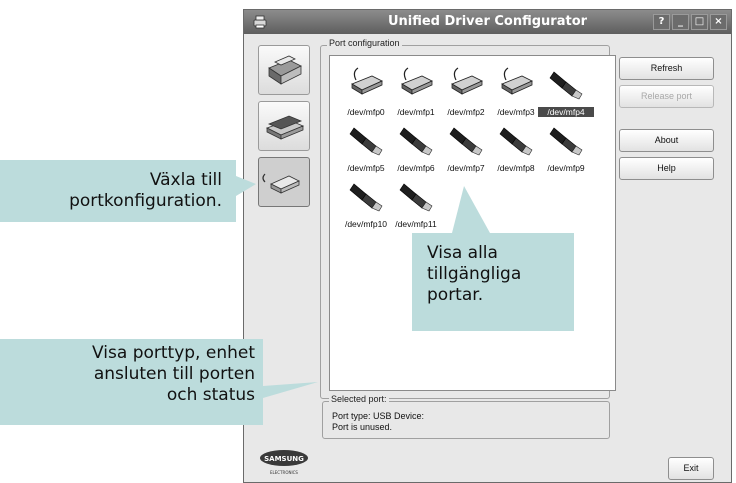 This screenshot has width=736, height=483. Describe the element at coordinates (246, 186) in the screenshot. I see `pointer-switch` at that location.